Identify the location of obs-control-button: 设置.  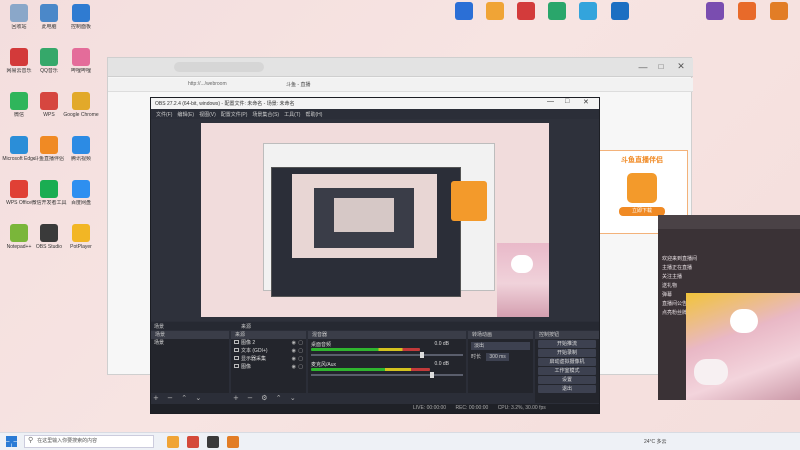
(567, 380).